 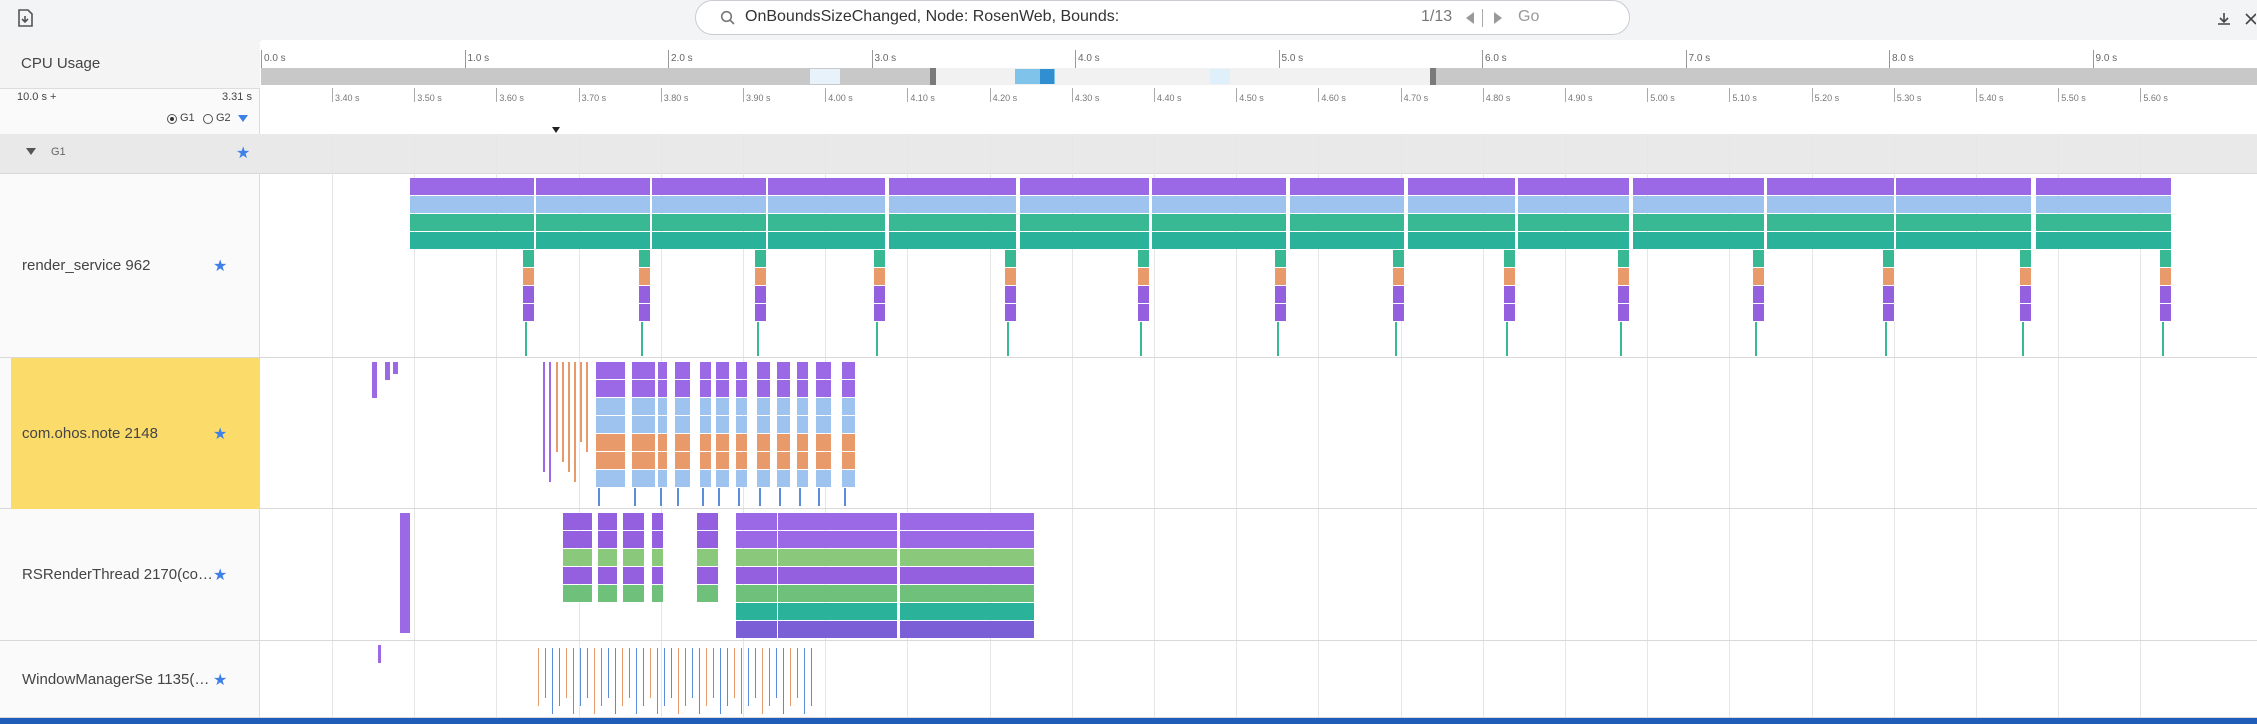 What do you see at coordinates (31, 152) in the screenshot?
I see `collapse-chevron-icon` at bounding box center [31, 152].